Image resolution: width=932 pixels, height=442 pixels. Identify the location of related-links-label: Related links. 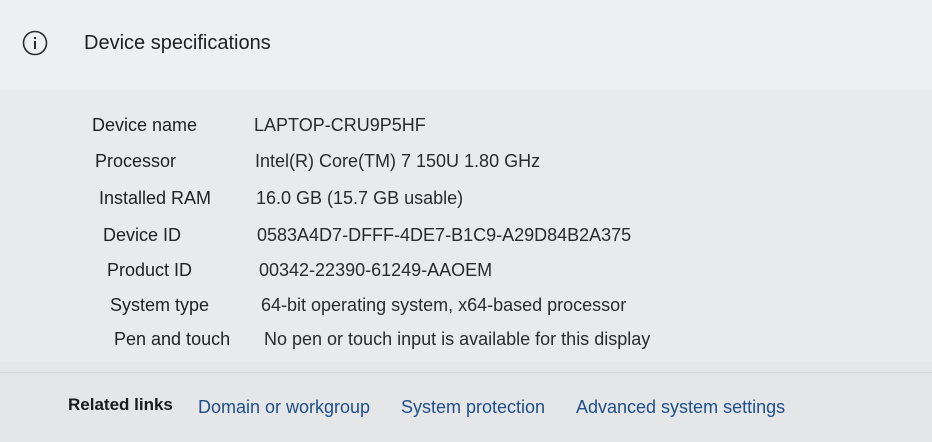
(120, 404).